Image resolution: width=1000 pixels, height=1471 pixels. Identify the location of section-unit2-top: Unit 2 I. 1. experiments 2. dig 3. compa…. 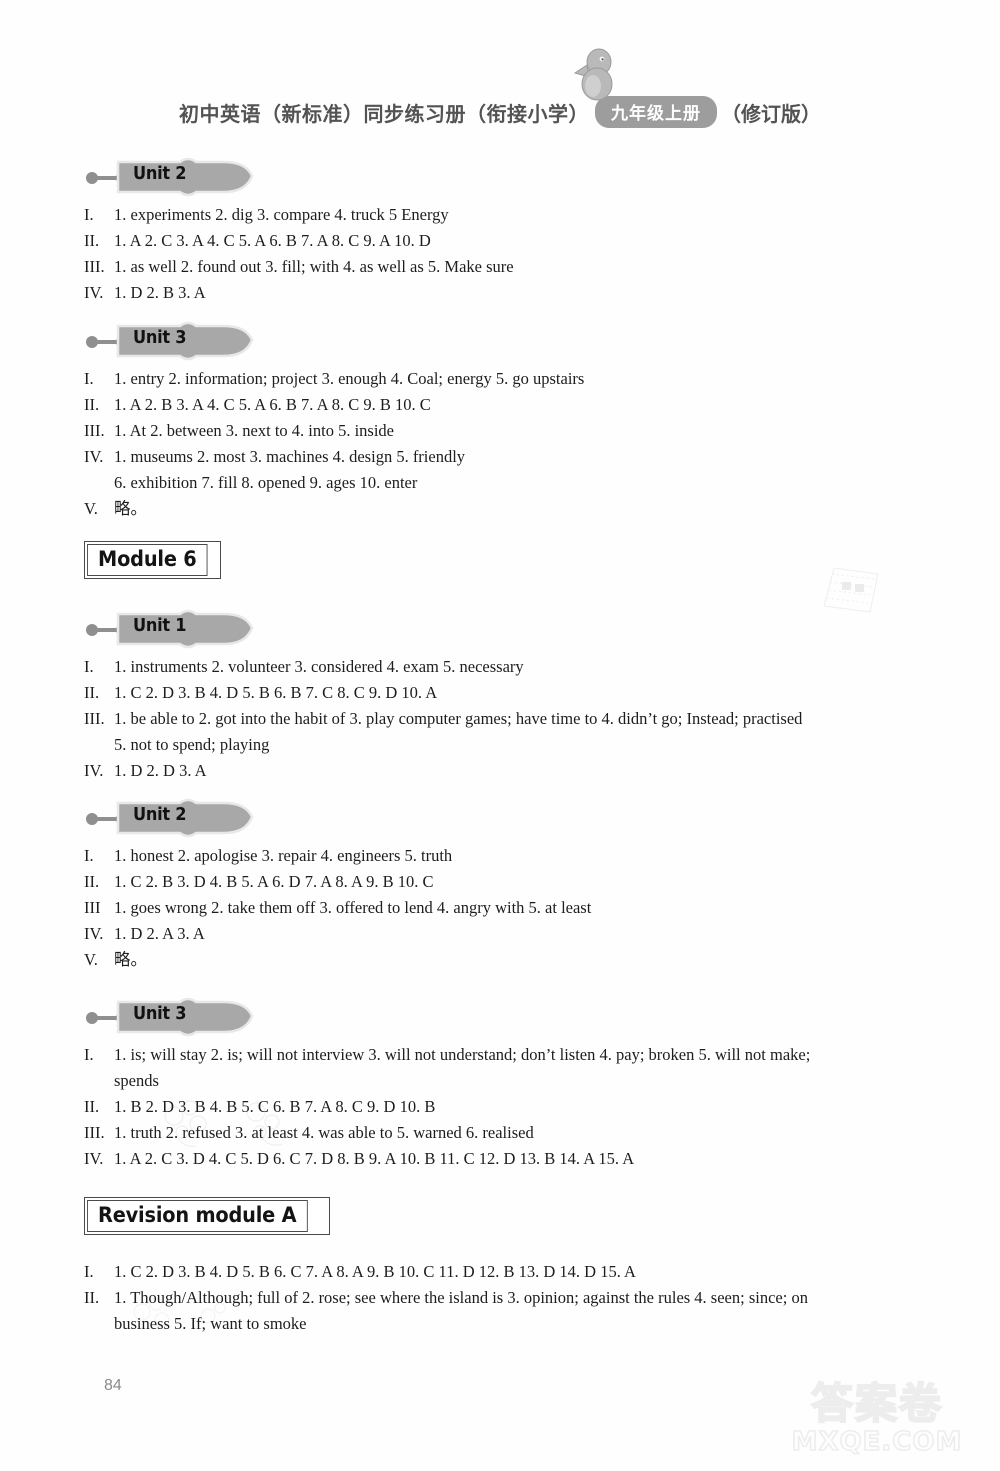
(299, 229).